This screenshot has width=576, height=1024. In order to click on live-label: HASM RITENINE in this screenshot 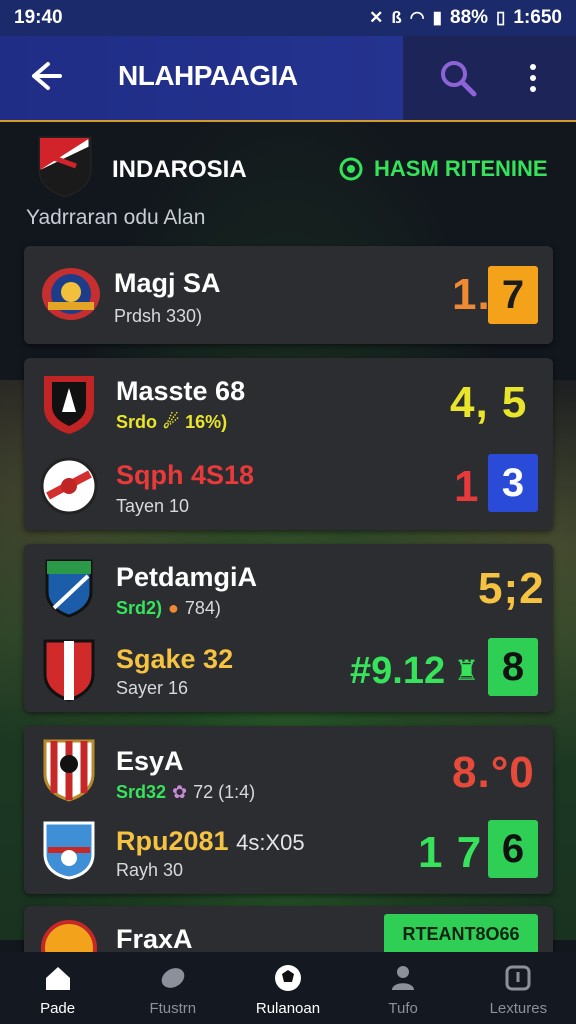, I will do `click(461, 168)`.